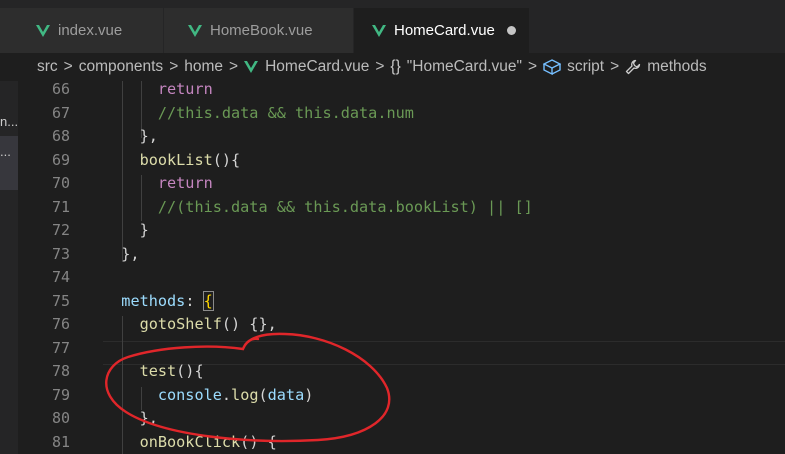 The image size is (785, 454). Describe the element at coordinates (248, 387) in the screenshot. I see `red-circle-annotation` at that location.